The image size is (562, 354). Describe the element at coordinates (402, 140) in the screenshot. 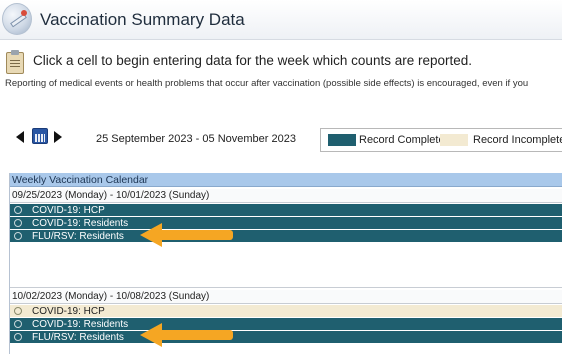

I see `legend-label-complete: Record Complete` at that location.